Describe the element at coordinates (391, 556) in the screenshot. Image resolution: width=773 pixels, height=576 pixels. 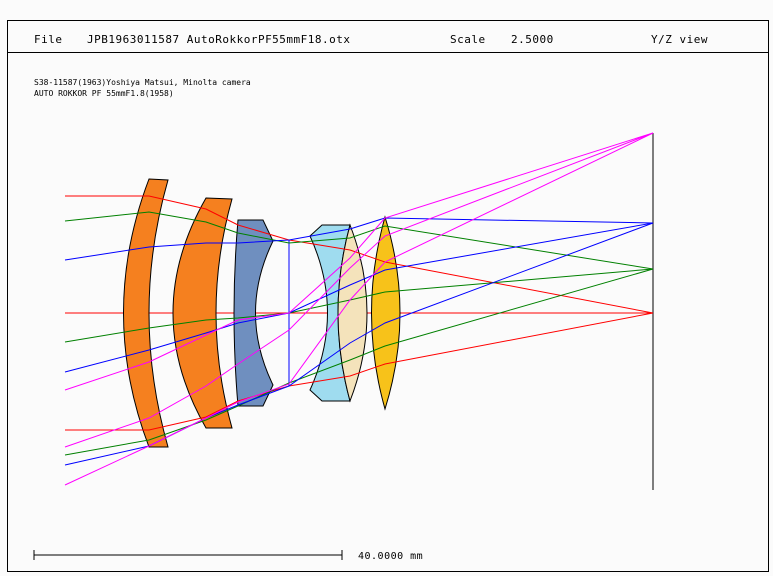
I see `scale-bar-label: 40.0000 mm` at that location.